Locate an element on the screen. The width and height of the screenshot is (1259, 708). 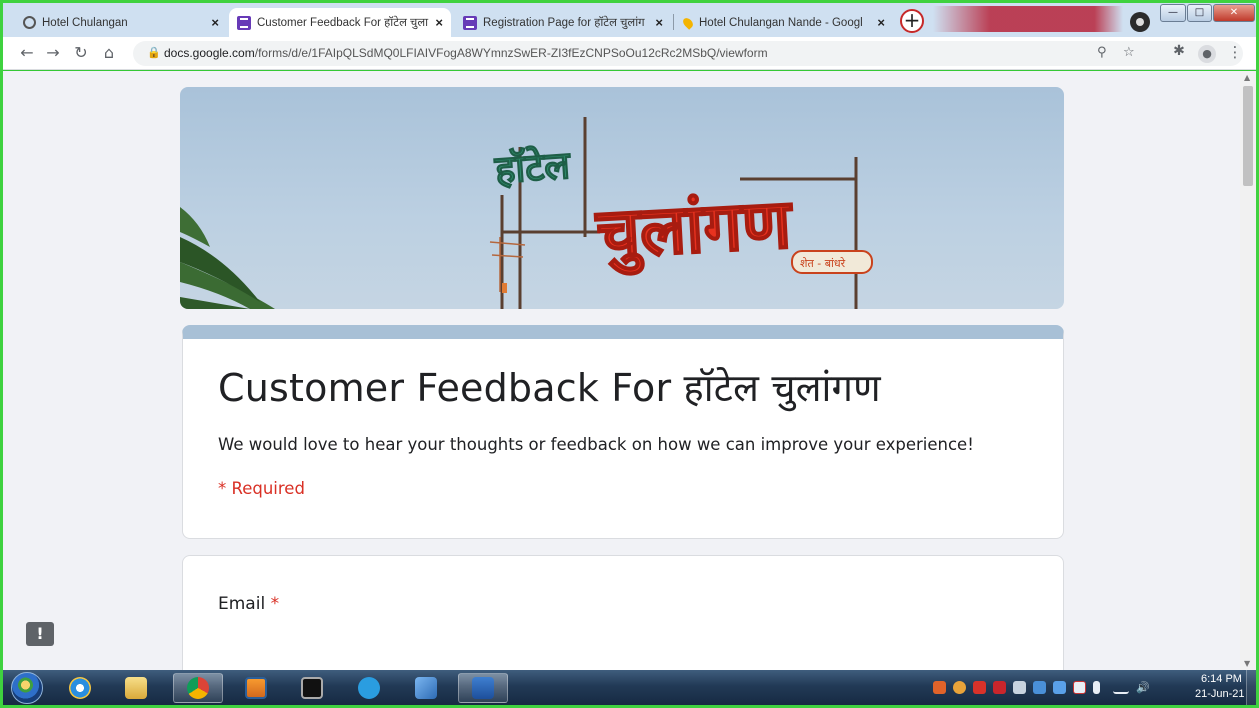
lamp is located at coordinates (504, 288).